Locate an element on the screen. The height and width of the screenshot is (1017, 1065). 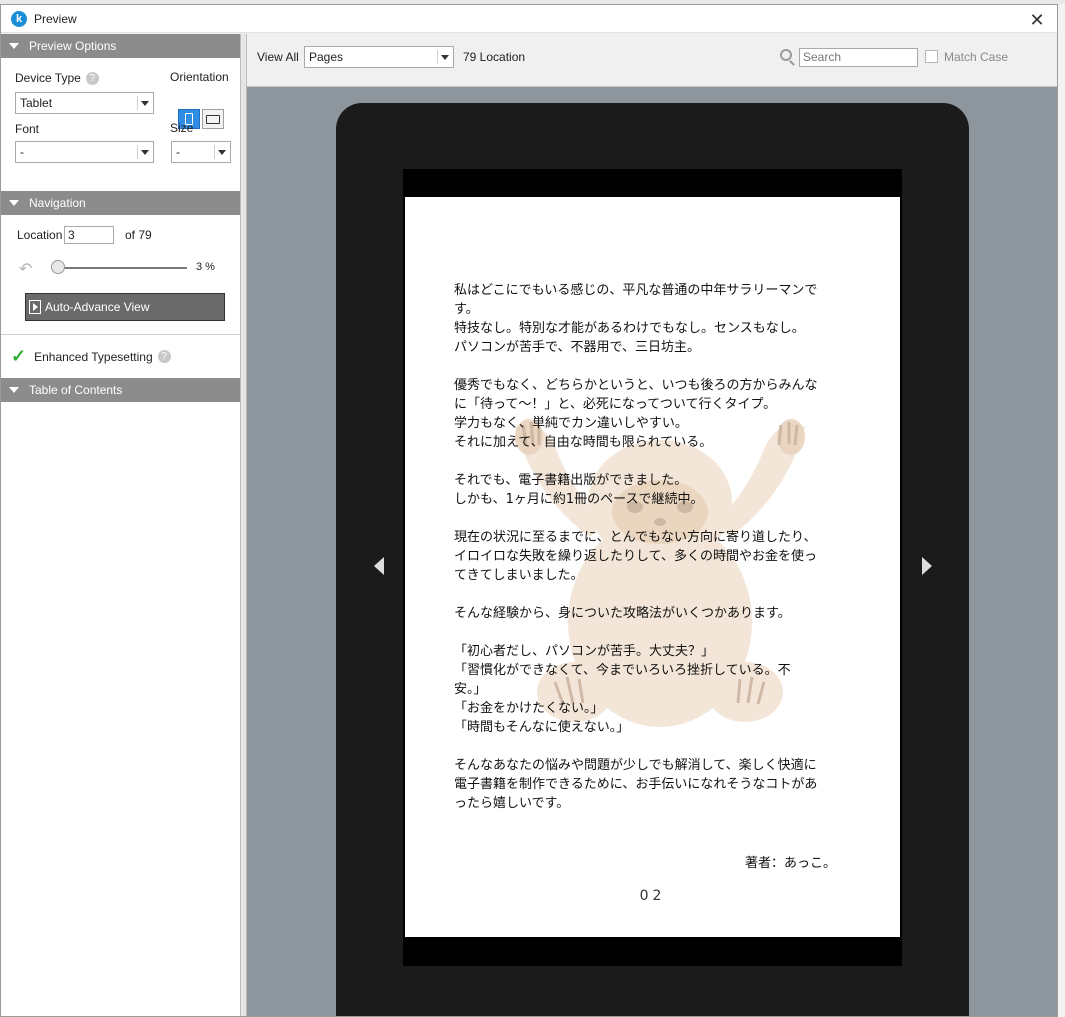
size-label: Size is located at coordinates (182, 128).